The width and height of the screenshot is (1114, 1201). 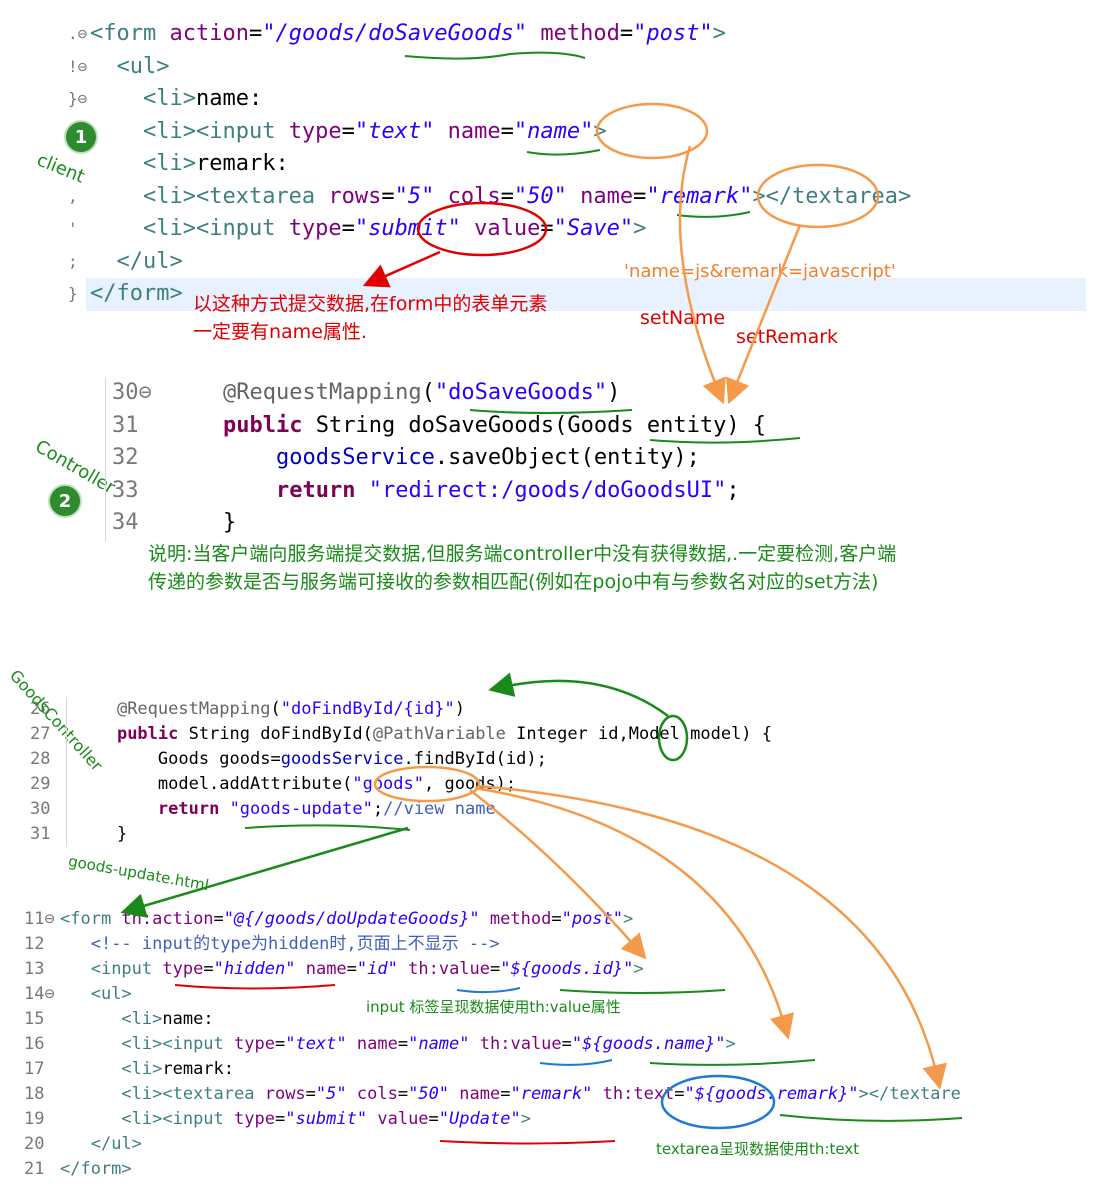 What do you see at coordinates (126, 969) in the screenshot?
I see `code-token: <input` at bounding box center [126, 969].